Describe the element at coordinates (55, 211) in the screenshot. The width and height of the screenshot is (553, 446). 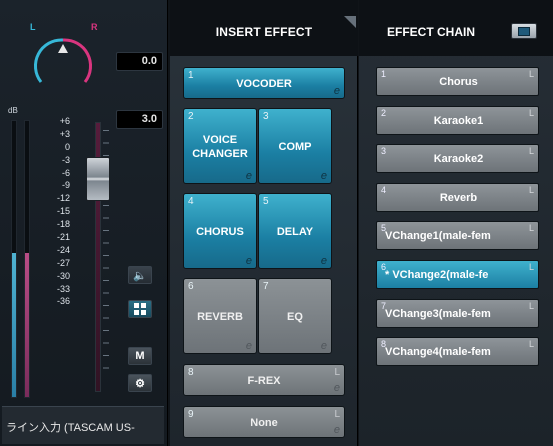
I see `db-scale: +6 +3 0 -3 -6 -9 -12 -15 -18 -21 -24 -27 -30 -33 -36` at that location.